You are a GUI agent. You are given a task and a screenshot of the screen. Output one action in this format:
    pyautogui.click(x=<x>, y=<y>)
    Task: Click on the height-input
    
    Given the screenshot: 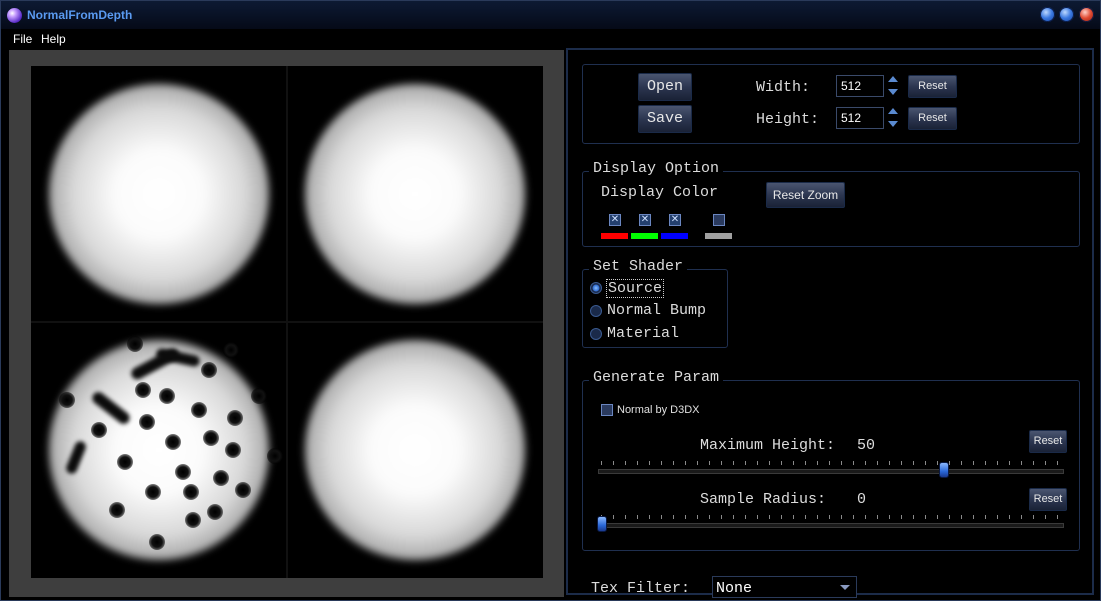 What is the action you would take?
    pyautogui.click(x=860, y=118)
    